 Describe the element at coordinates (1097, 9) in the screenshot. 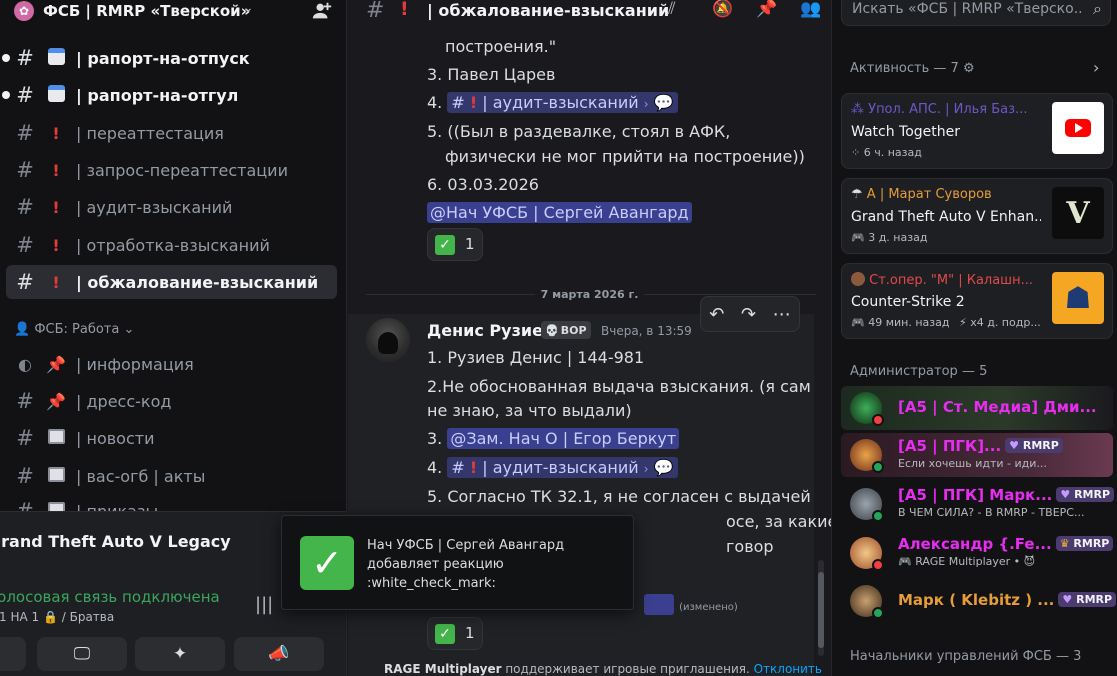

I see `search-icon: ⌕` at that location.